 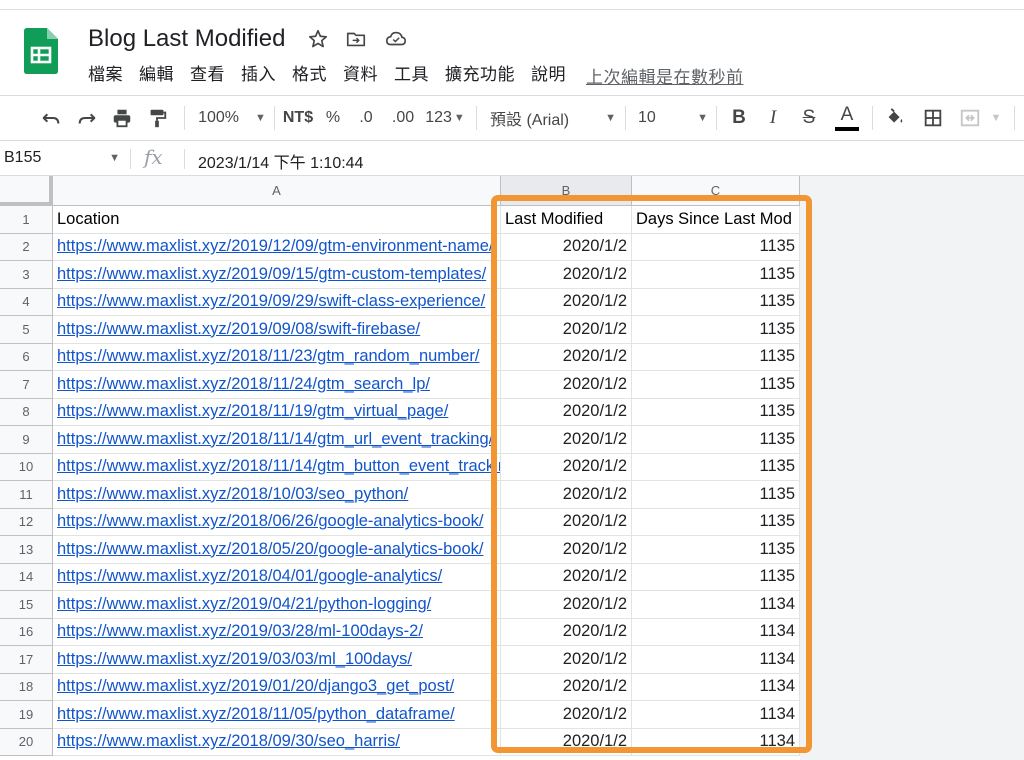 I want to click on row-header: 7, so click(x=26, y=385).